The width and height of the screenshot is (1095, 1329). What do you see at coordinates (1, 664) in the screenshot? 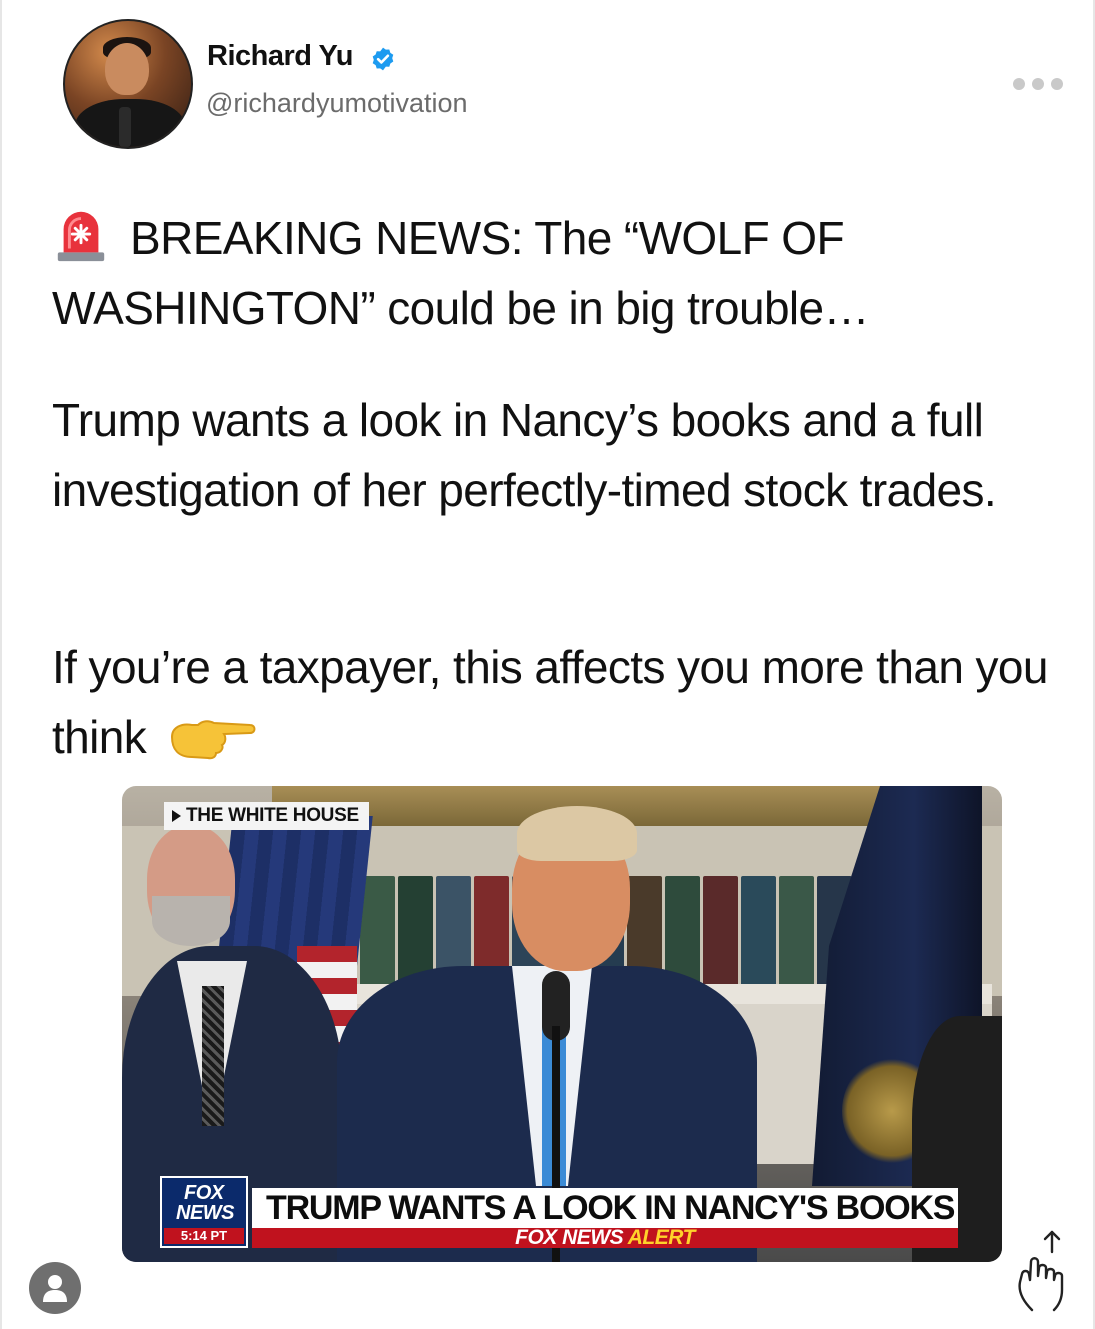
I see `frame-left-border` at bounding box center [1, 664].